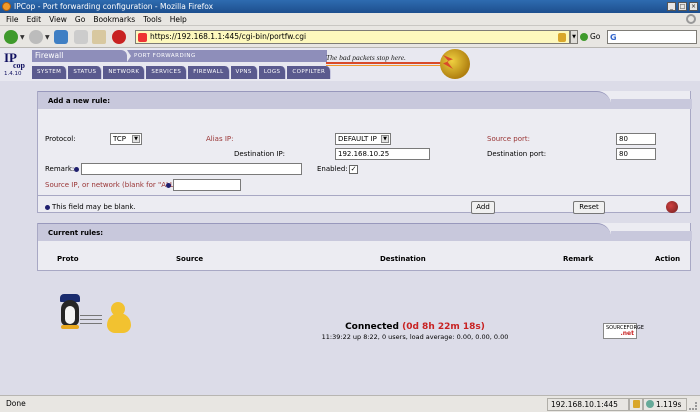 This screenshot has height=412, width=700. I want to click on close-button: ×, so click(693, 6).